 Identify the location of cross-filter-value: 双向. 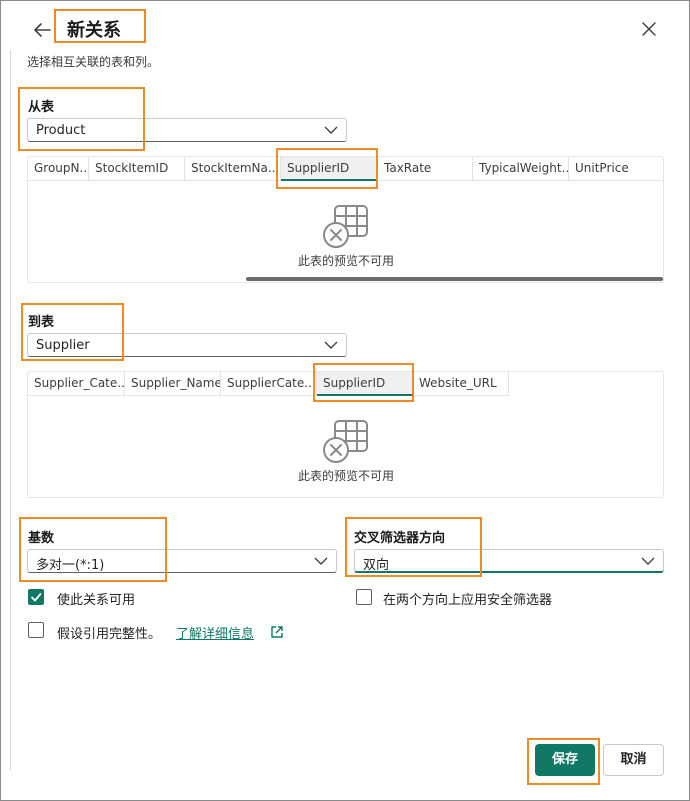
(376, 565).